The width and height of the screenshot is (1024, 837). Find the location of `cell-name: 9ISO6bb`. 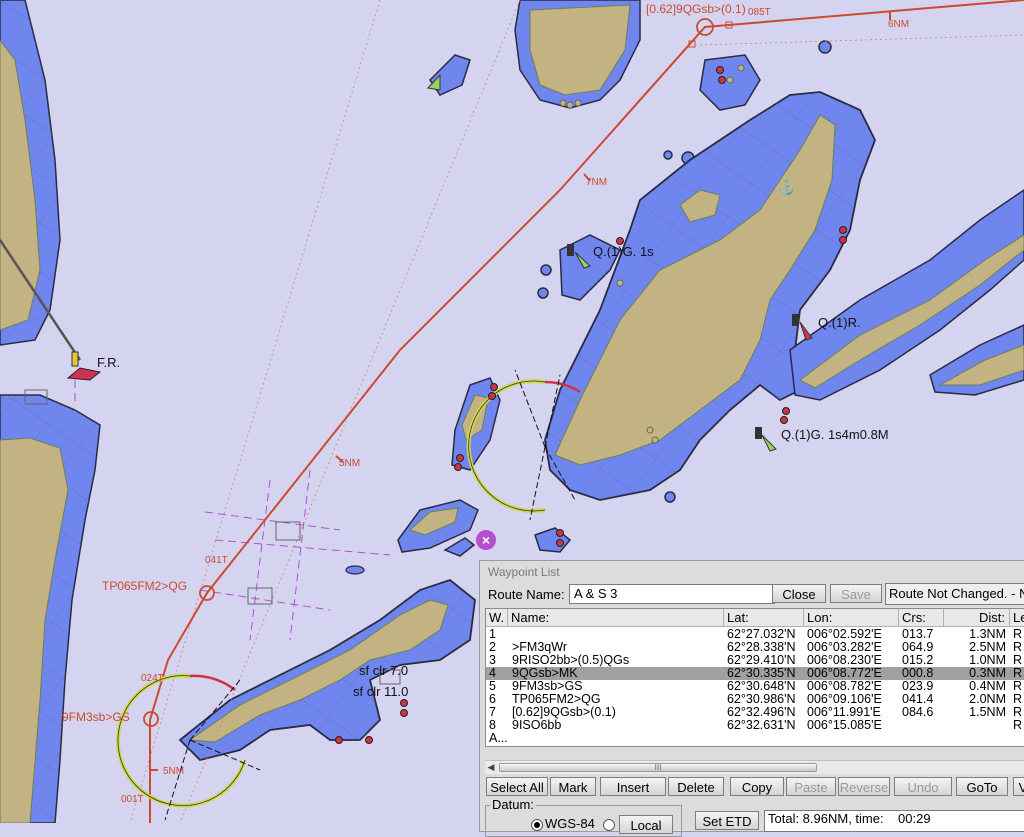

cell-name: 9ISO6bb is located at coordinates (537, 725).